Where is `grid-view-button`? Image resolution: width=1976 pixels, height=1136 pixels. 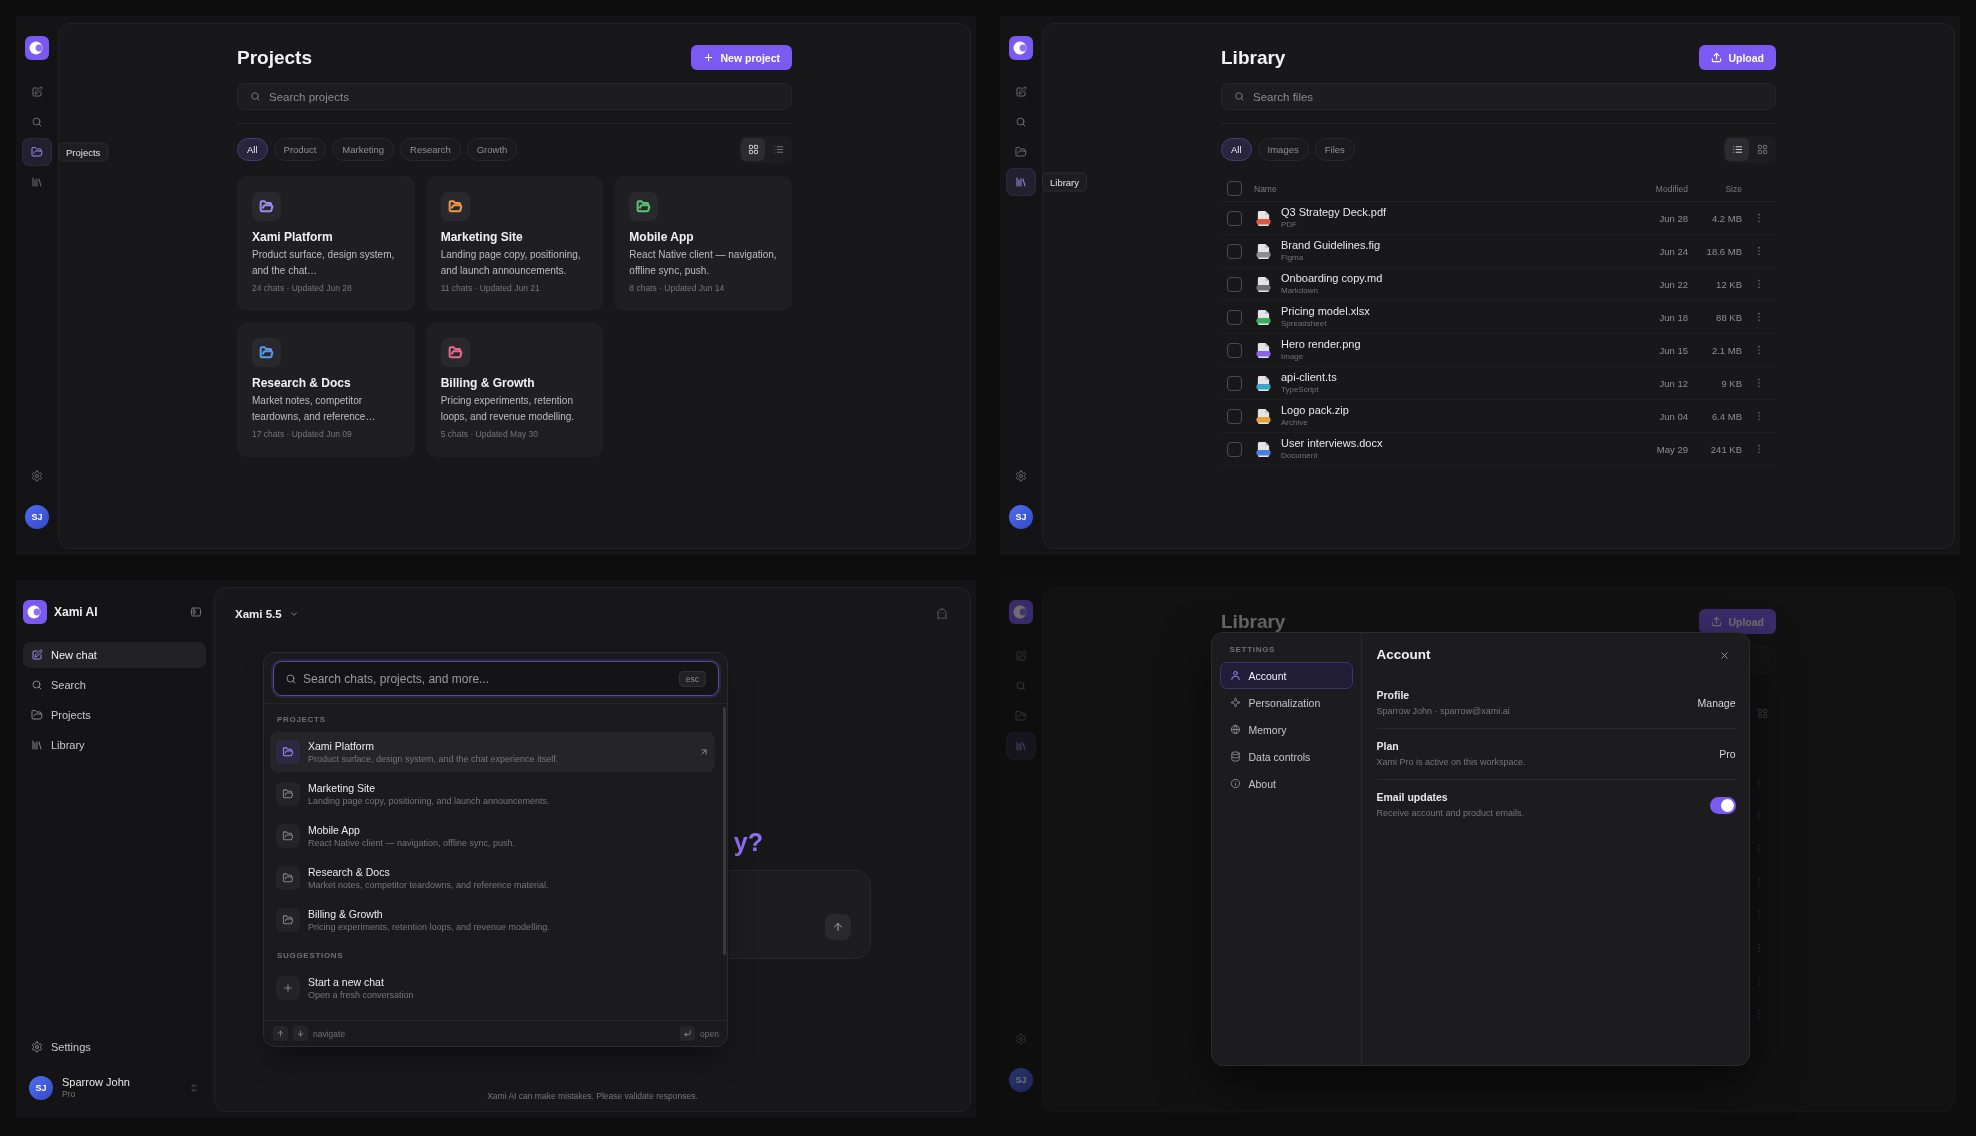 grid-view-button is located at coordinates (753, 149).